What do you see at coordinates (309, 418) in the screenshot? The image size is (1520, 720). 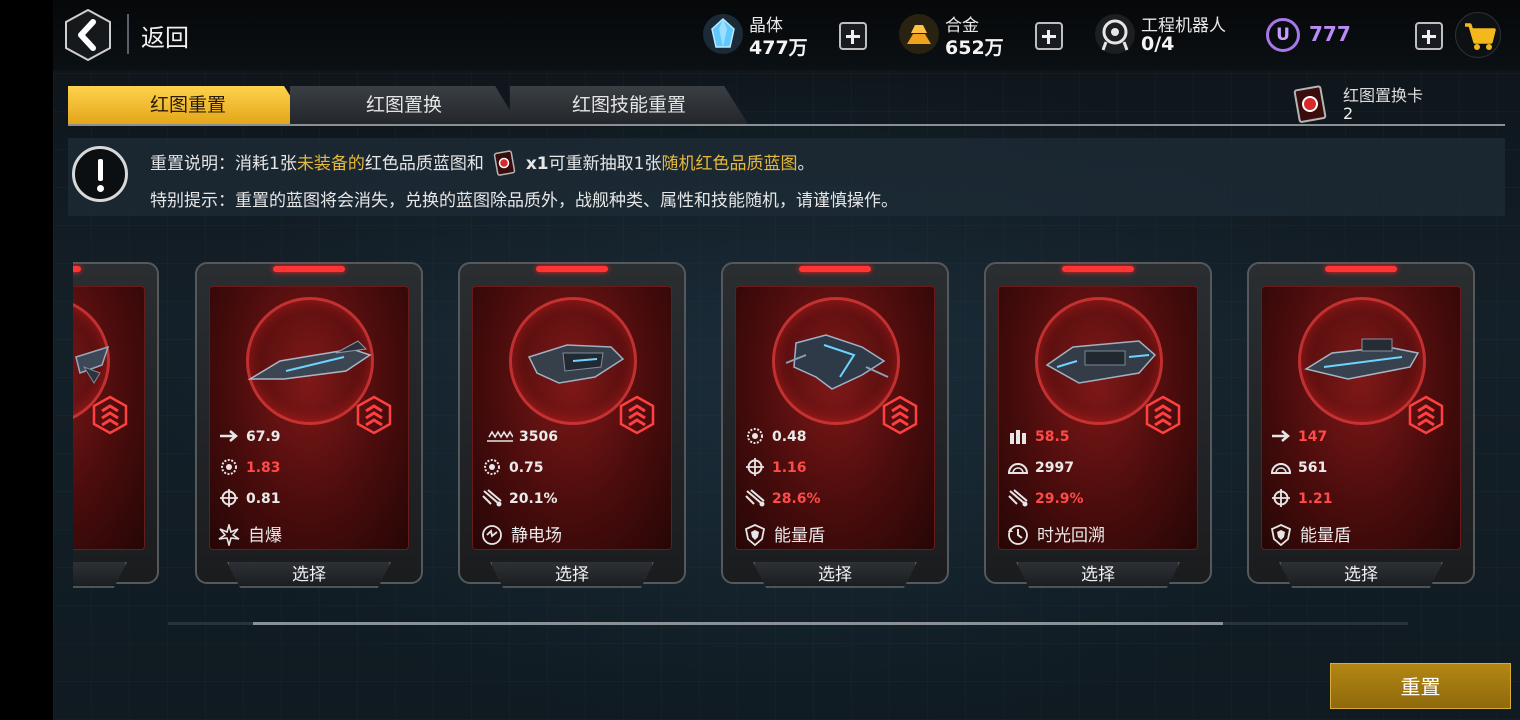 I see `card-body: 67.9 1.83 0.81 自爆` at bounding box center [309, 418].